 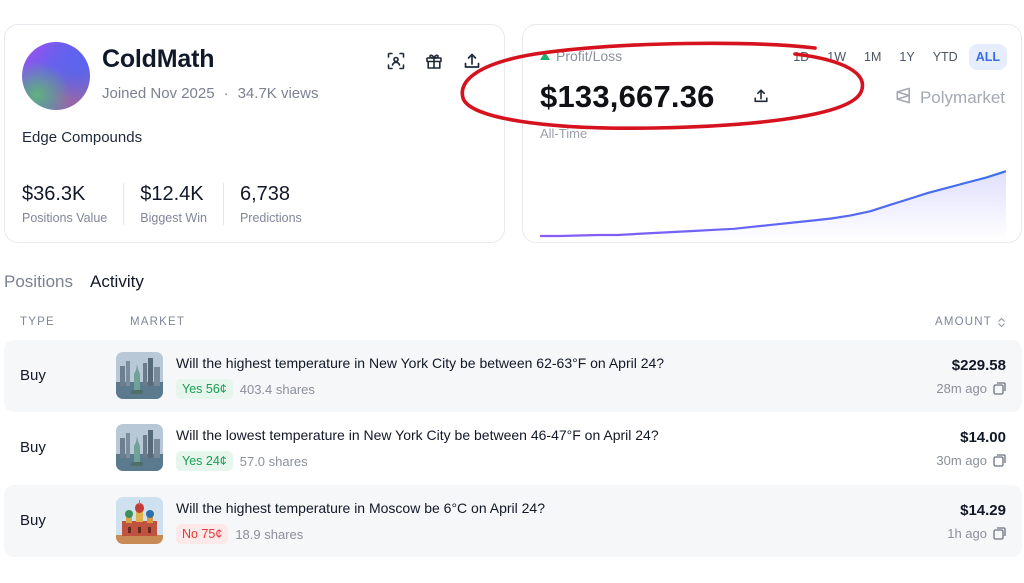 I want to click on stat-label: Positions Value, so click(x=65, y=218).